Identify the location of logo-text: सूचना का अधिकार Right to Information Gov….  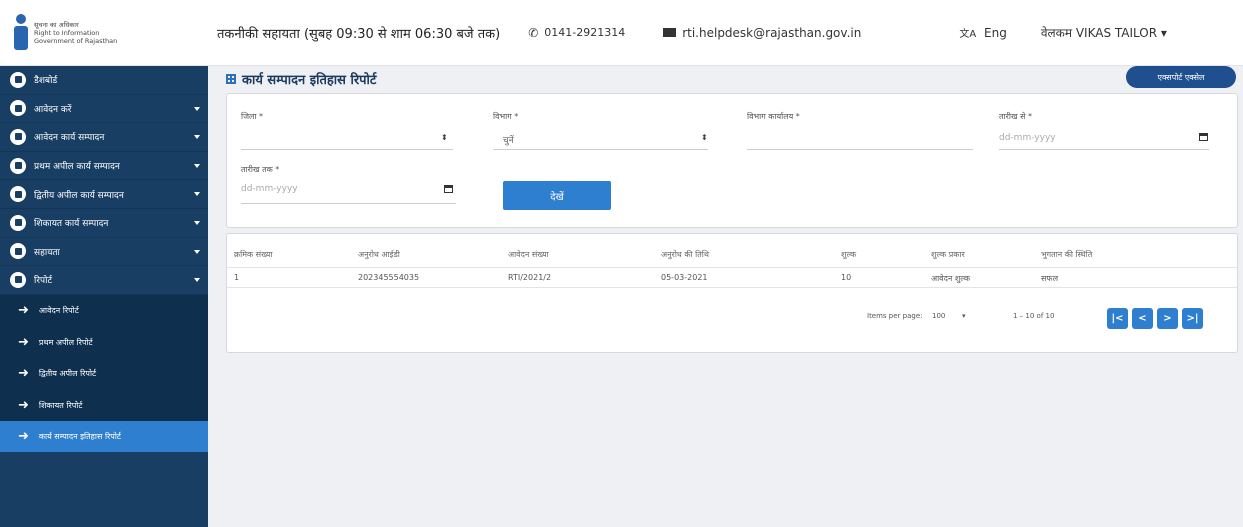
(75, 33).